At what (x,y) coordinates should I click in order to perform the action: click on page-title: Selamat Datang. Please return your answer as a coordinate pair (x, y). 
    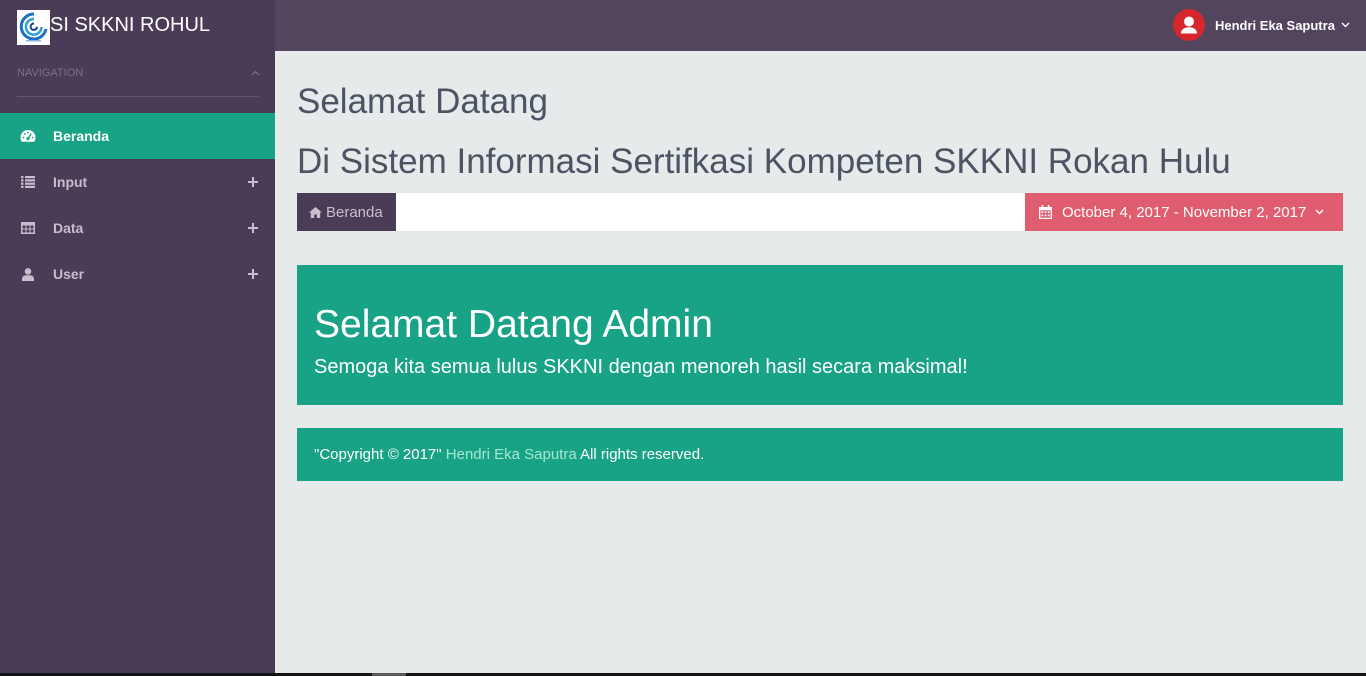
    Looking at the image, I should click on (422, 101).